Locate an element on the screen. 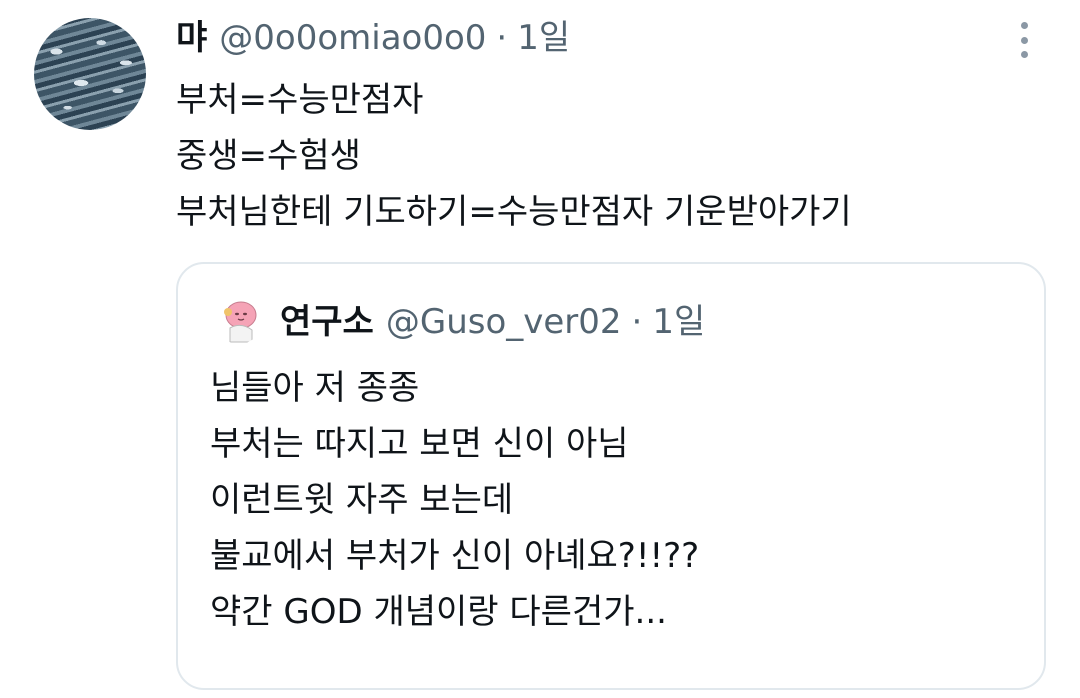 The width and height of the screenshot is (1080, 698). tweet-header: 먀 @0o0omiao0o0 · 1일 is located at coordinates (373, 38).